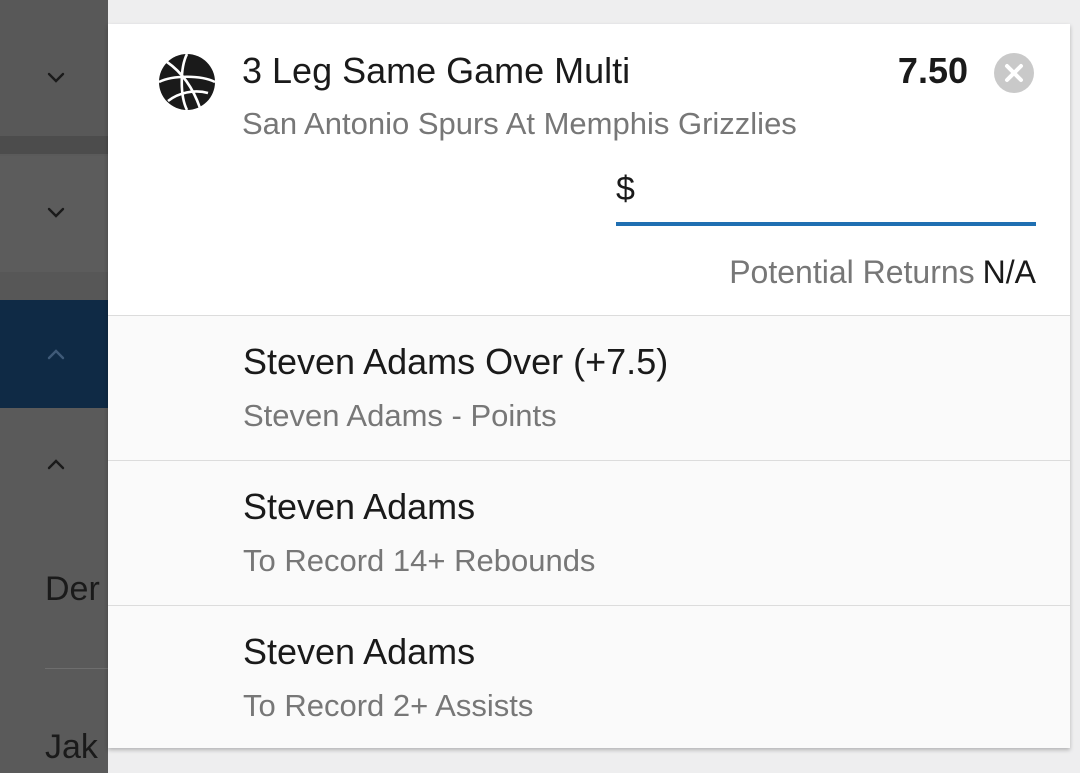 The image size is (1080, 773). Describe the element at coordinates (456, 361) in the screenshot. I see `leg-selection: Steven Adams Over (+7.5)` at that location.